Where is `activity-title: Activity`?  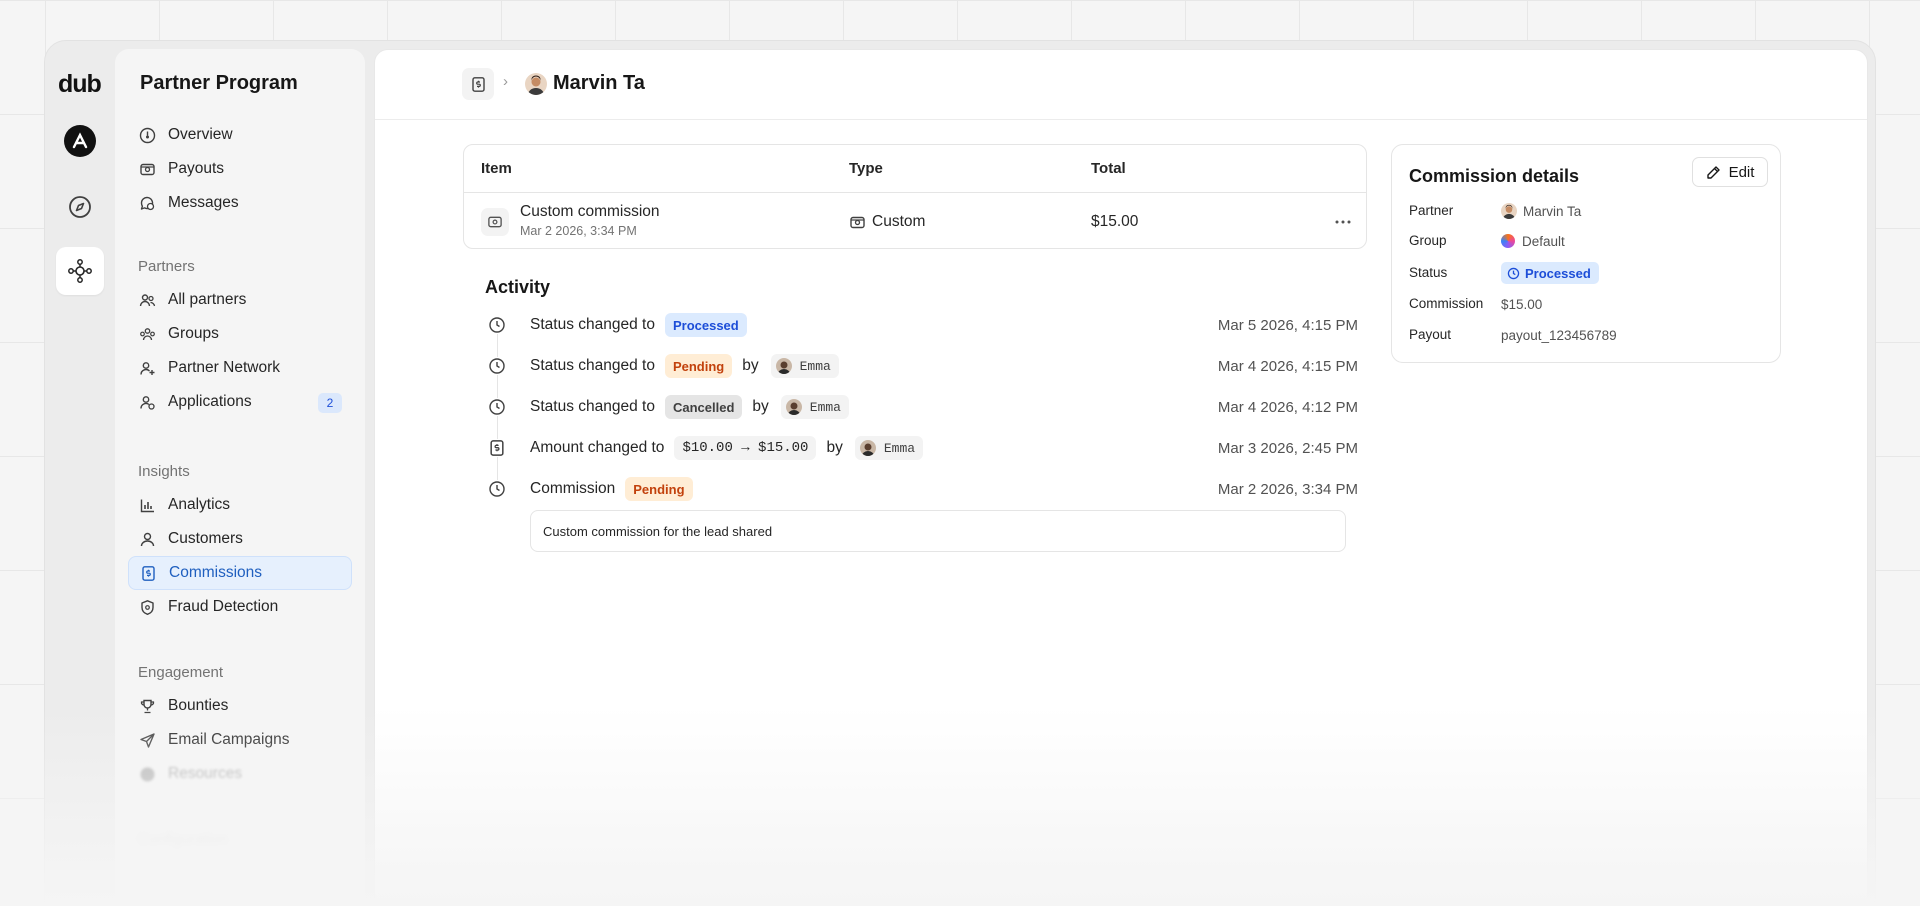 activity-title: Activity is located at coordinates (518, 287).